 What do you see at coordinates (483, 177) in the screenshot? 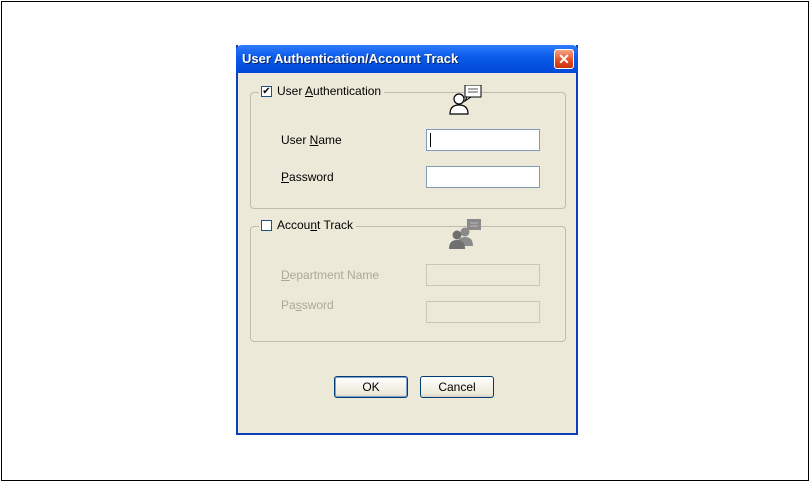
I see `password-input` at bounding box center [483, 177].